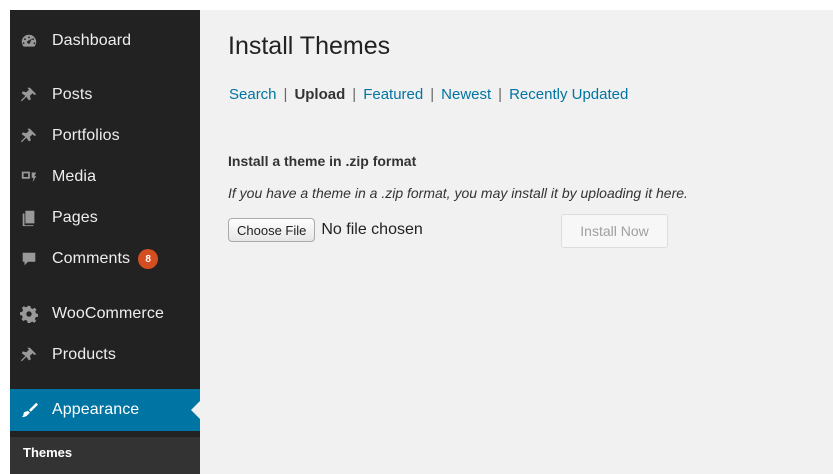  I want to click on appearance-submenu: Themes, so click(105, 455).